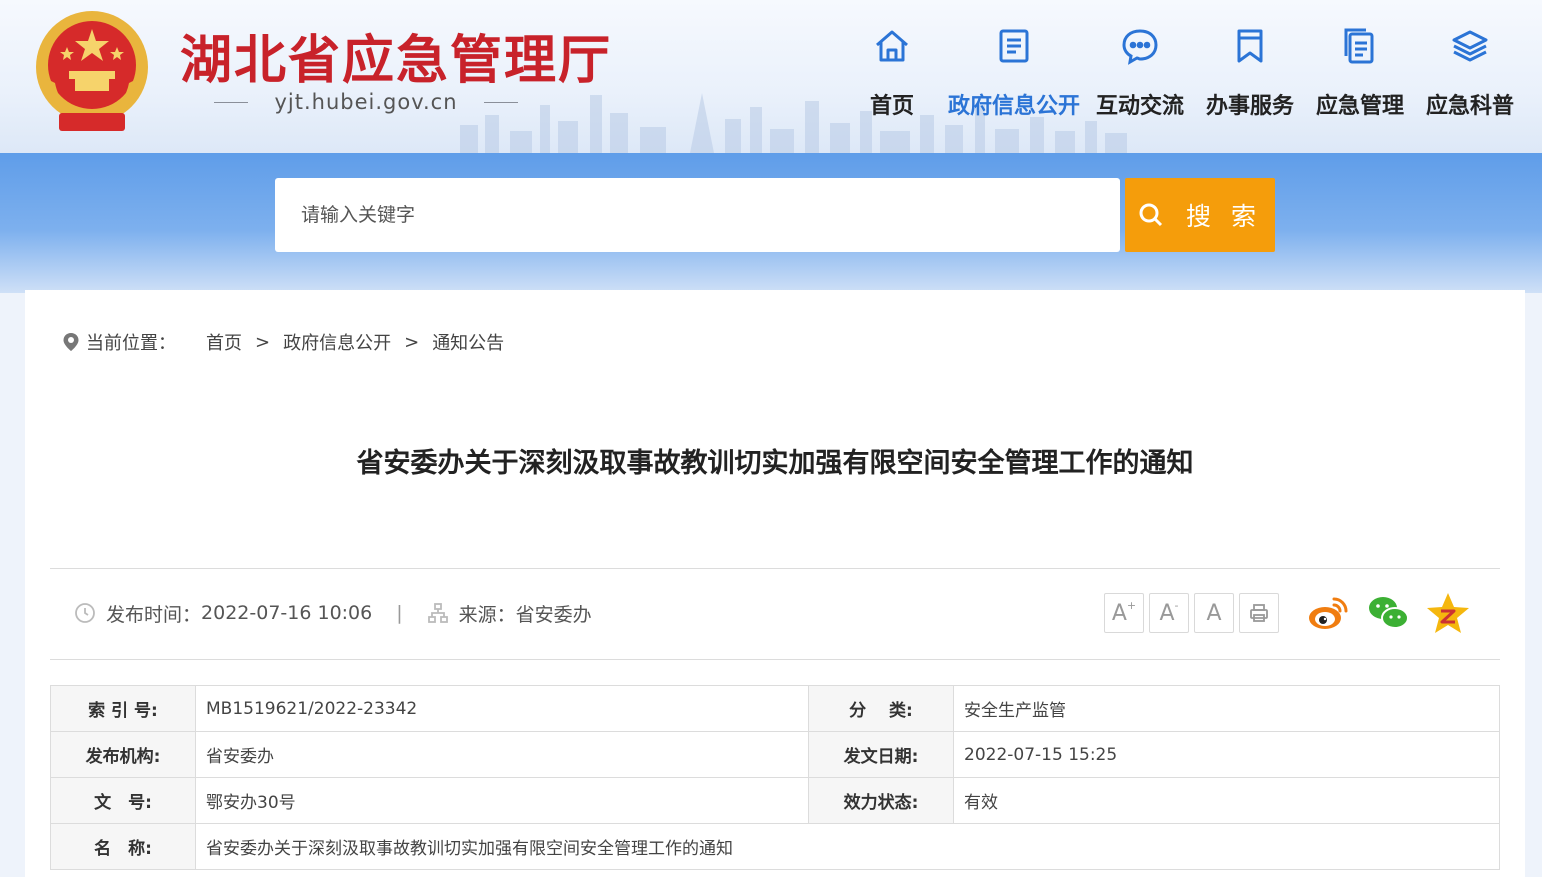 The height and width of the screenshot is (877, 1542). What do you see at coordinates (437, 613) in the screenshot?
I see `source-icon` at bounding box center [437, 613].